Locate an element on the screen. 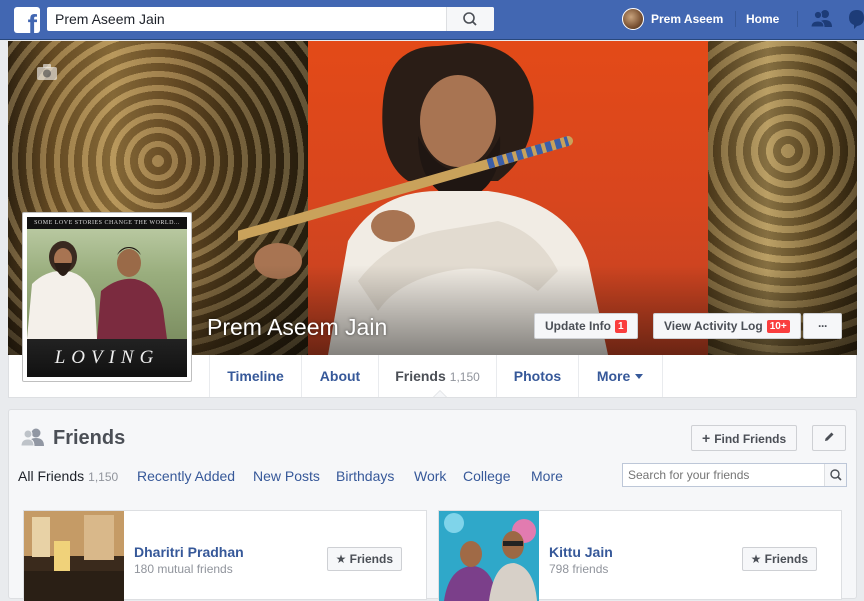 This screenshot has height=601, width=864. tab-timeline: Timeline is located at coordinates (255, 376).